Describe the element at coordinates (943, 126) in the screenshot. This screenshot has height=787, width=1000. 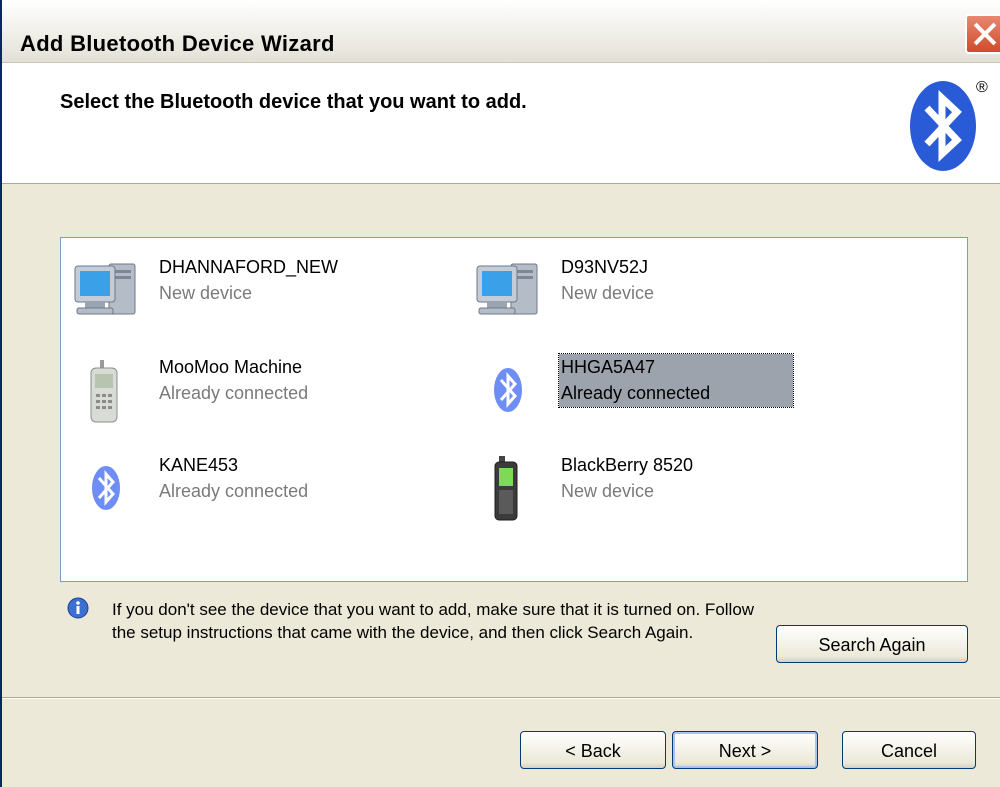
I see `bluetooth-logo-icon` at that location.